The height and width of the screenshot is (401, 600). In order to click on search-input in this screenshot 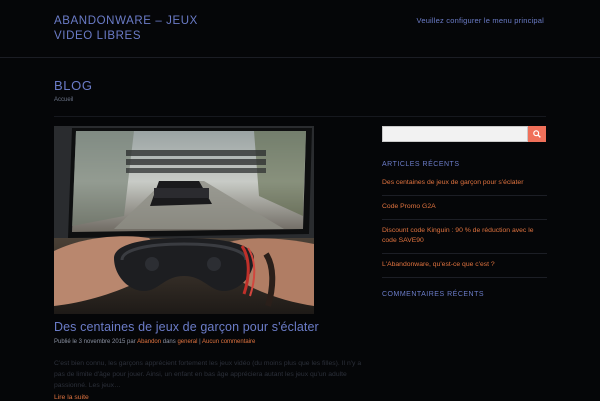, I will do `click(455, 134)`.